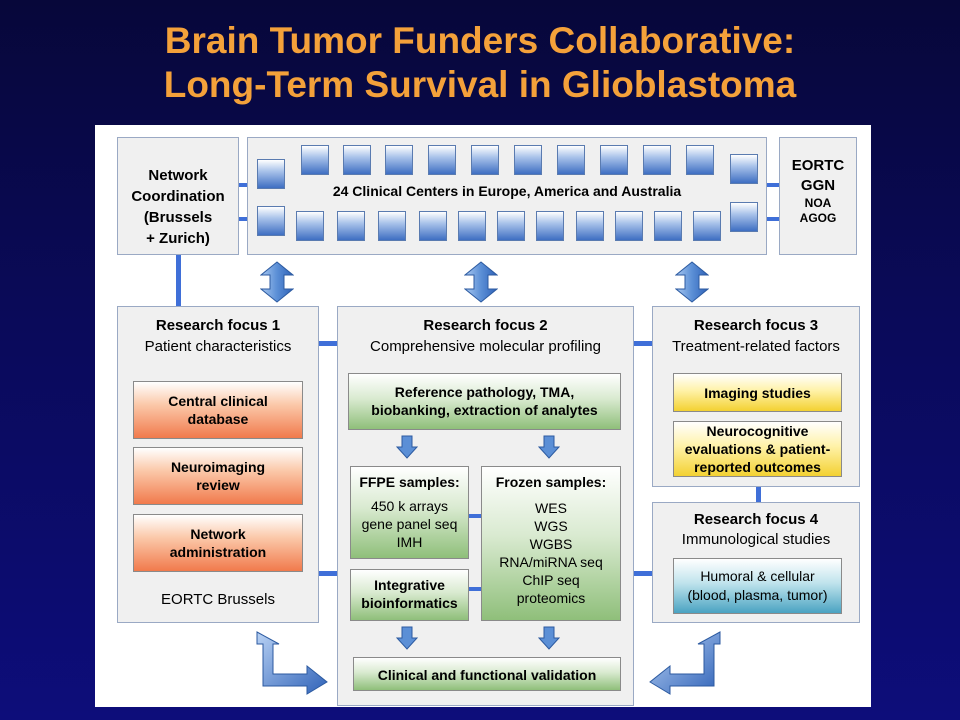  Describe the element at coordinates (685, 663) in the screenshot. I see `bent-arrow-icon-right` at that location.